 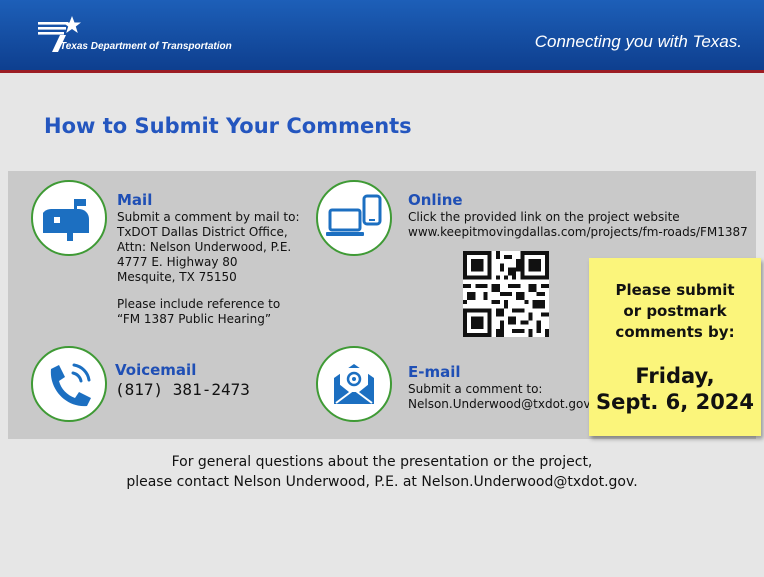 What do you see at coordinates (146, 46) in the screenshot?
I see `org-name: Texas Department of Transportation` at bounding box center [146, 46].